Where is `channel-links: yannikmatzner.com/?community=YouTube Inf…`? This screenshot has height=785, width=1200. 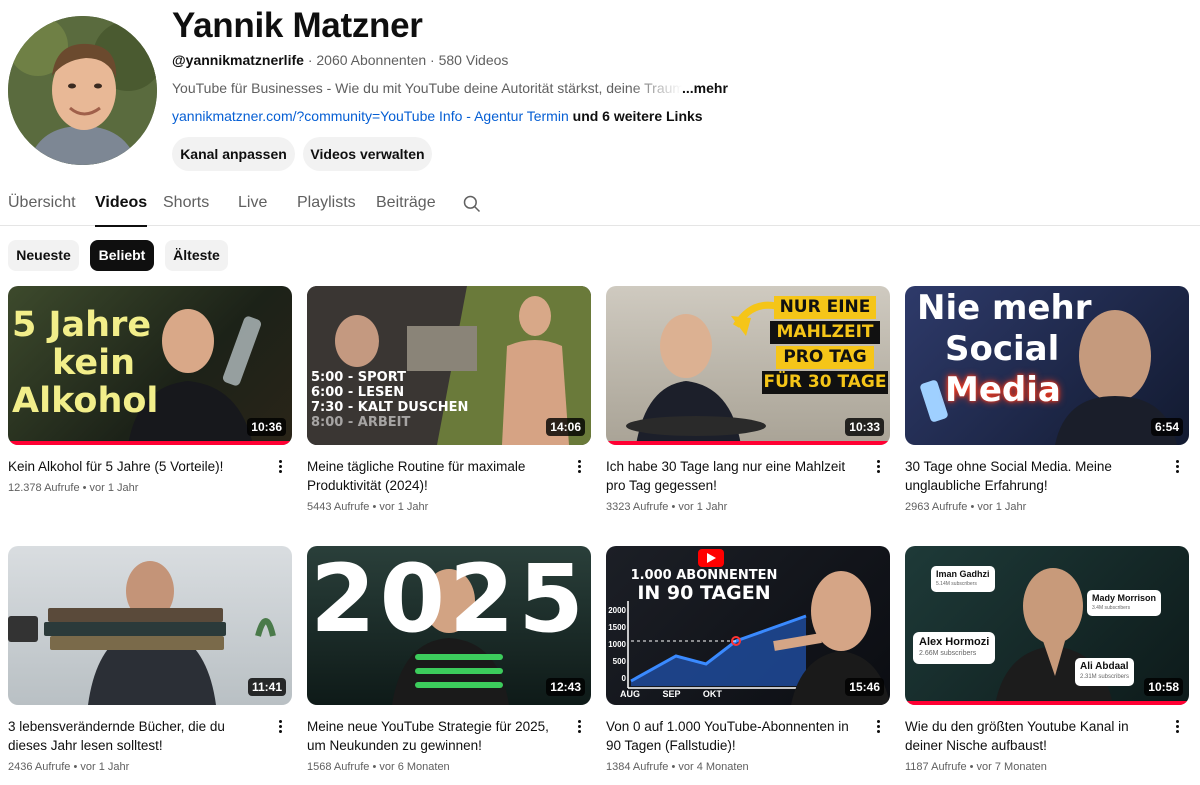
channel-links: yannikmatzner.com/?community=YouTube Inf… is located at coordinates (437, 116).